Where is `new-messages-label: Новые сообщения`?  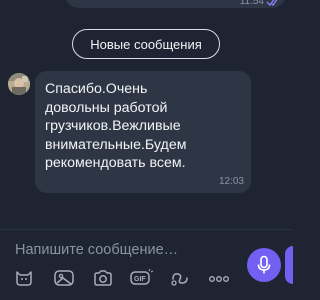 new-messages-label: Новые сообщения is located at coordinates (146, 44).